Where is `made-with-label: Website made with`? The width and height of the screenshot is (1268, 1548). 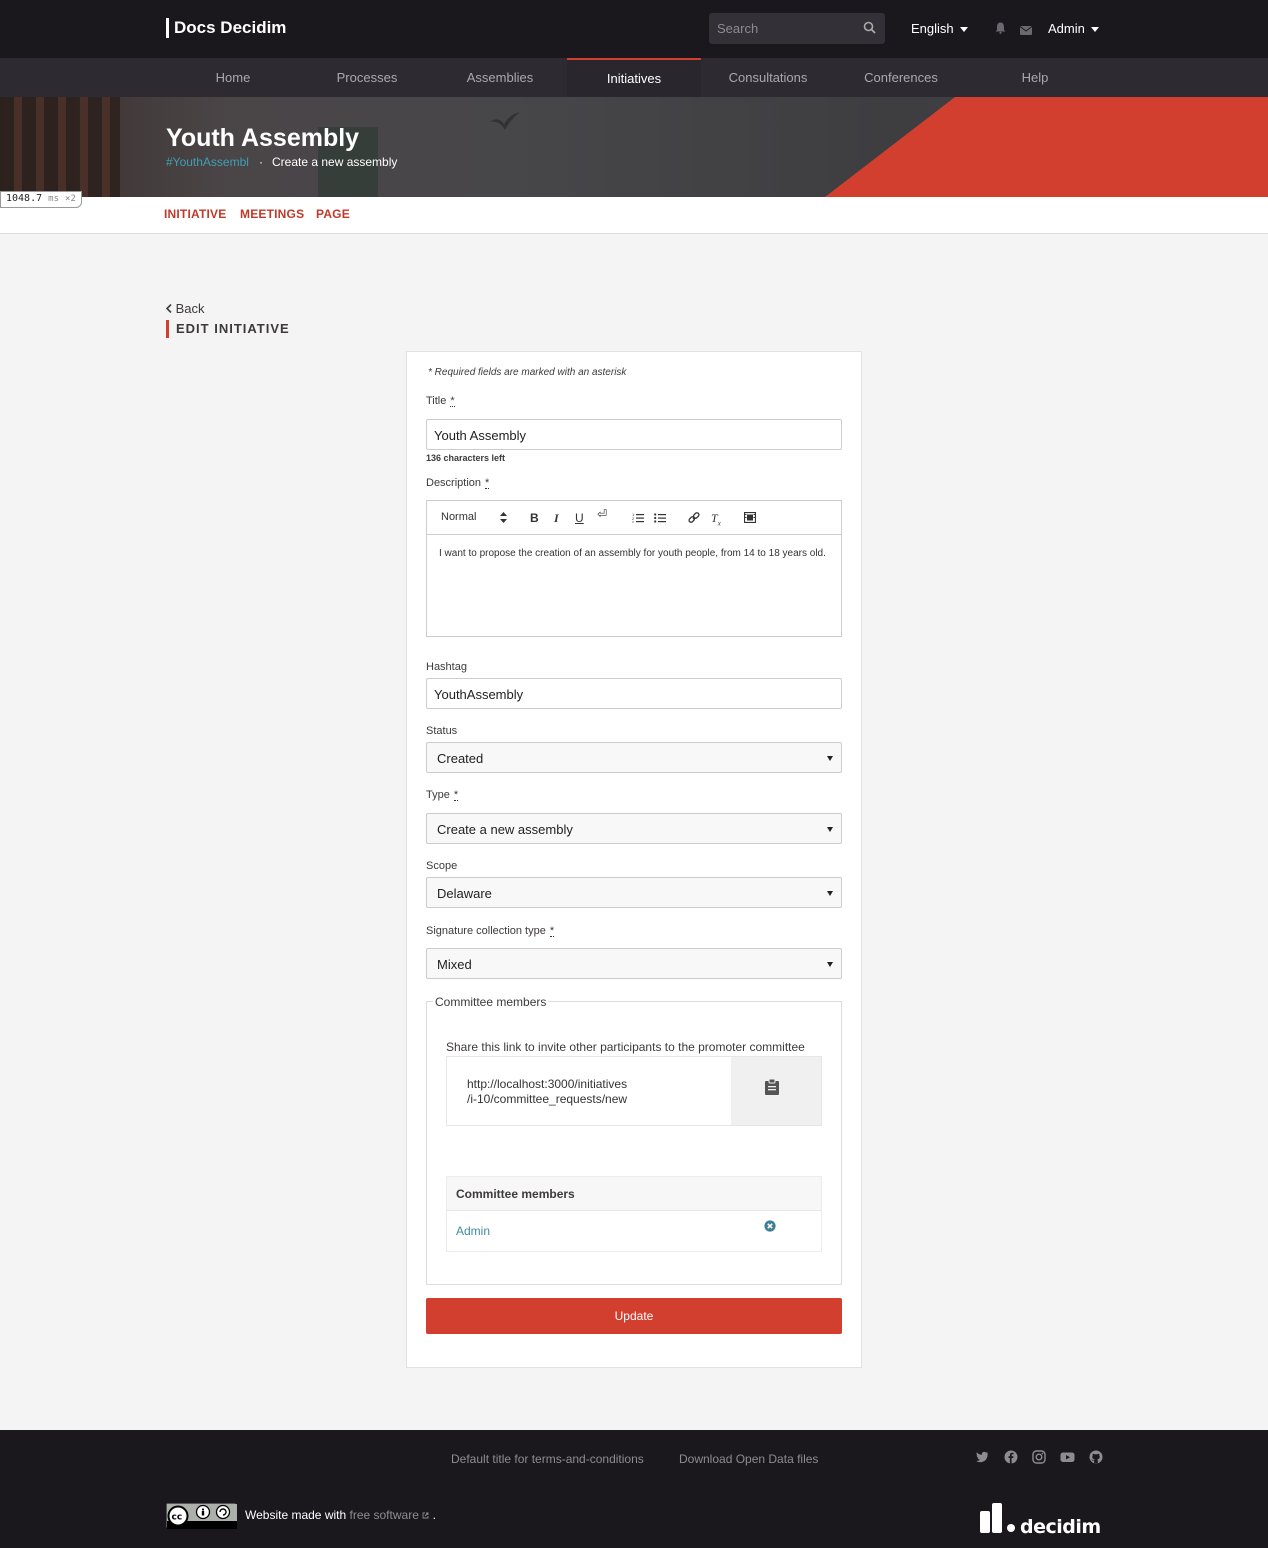
made-with-label: Website made with is located at coordinates (296, 1515).